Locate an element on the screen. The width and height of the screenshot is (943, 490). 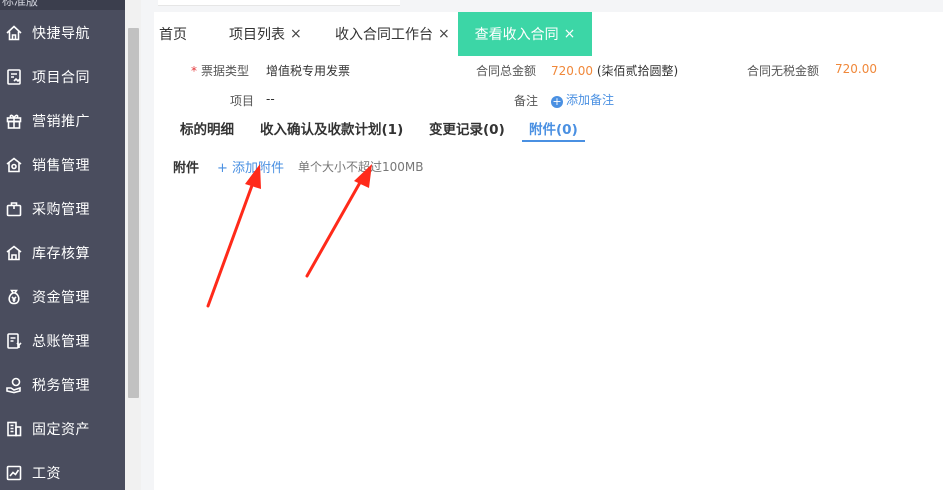
invoice-type-value: 增值税专用发票 is located at coordinates (308, 71).